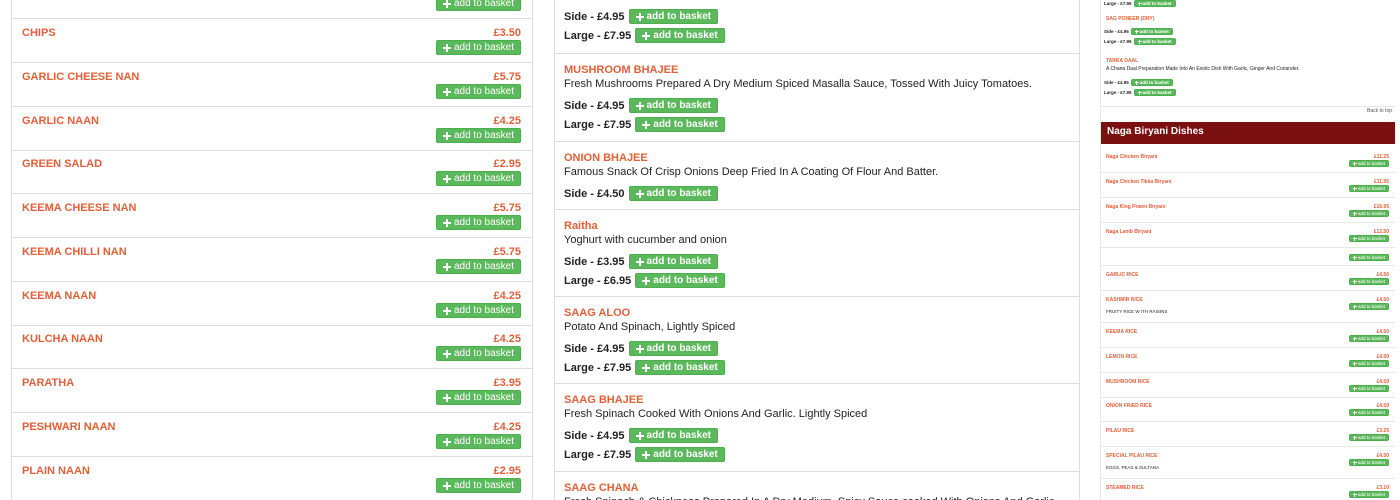  Describe the element at coordinates (1122, 357) in the screenshot. I see `item-name: LEMON RICE` at that location.